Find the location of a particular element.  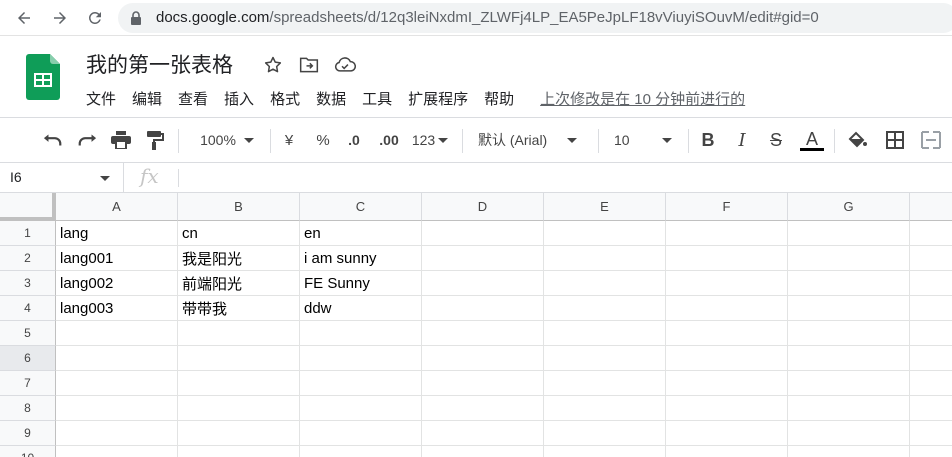

cell-h5 is located at coordinates (931, 333).